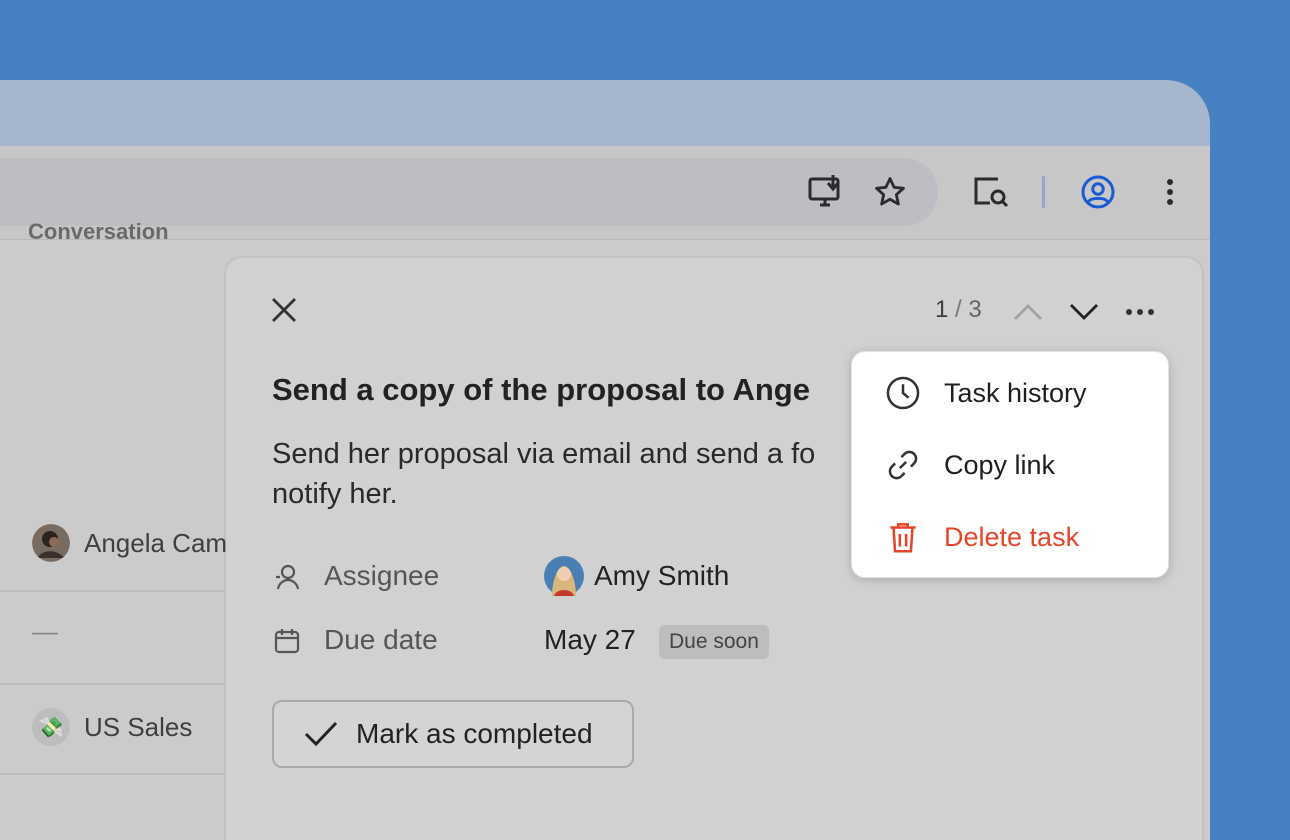  What do you see at coordinates (1043, 192) in the screenshot?
I see `toolbar-divider` at bounding box center [1043, 192].